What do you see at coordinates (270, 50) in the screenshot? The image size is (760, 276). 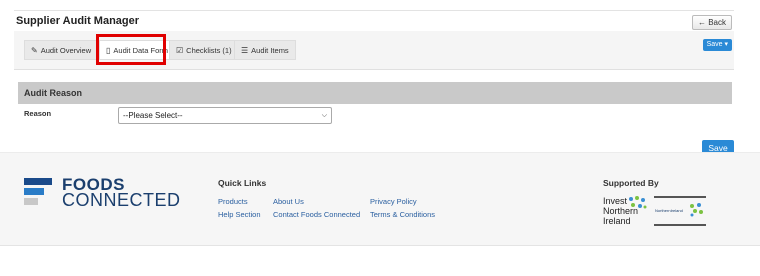 I see `tab-label: Audit Items` at bounding box center [270, 50].